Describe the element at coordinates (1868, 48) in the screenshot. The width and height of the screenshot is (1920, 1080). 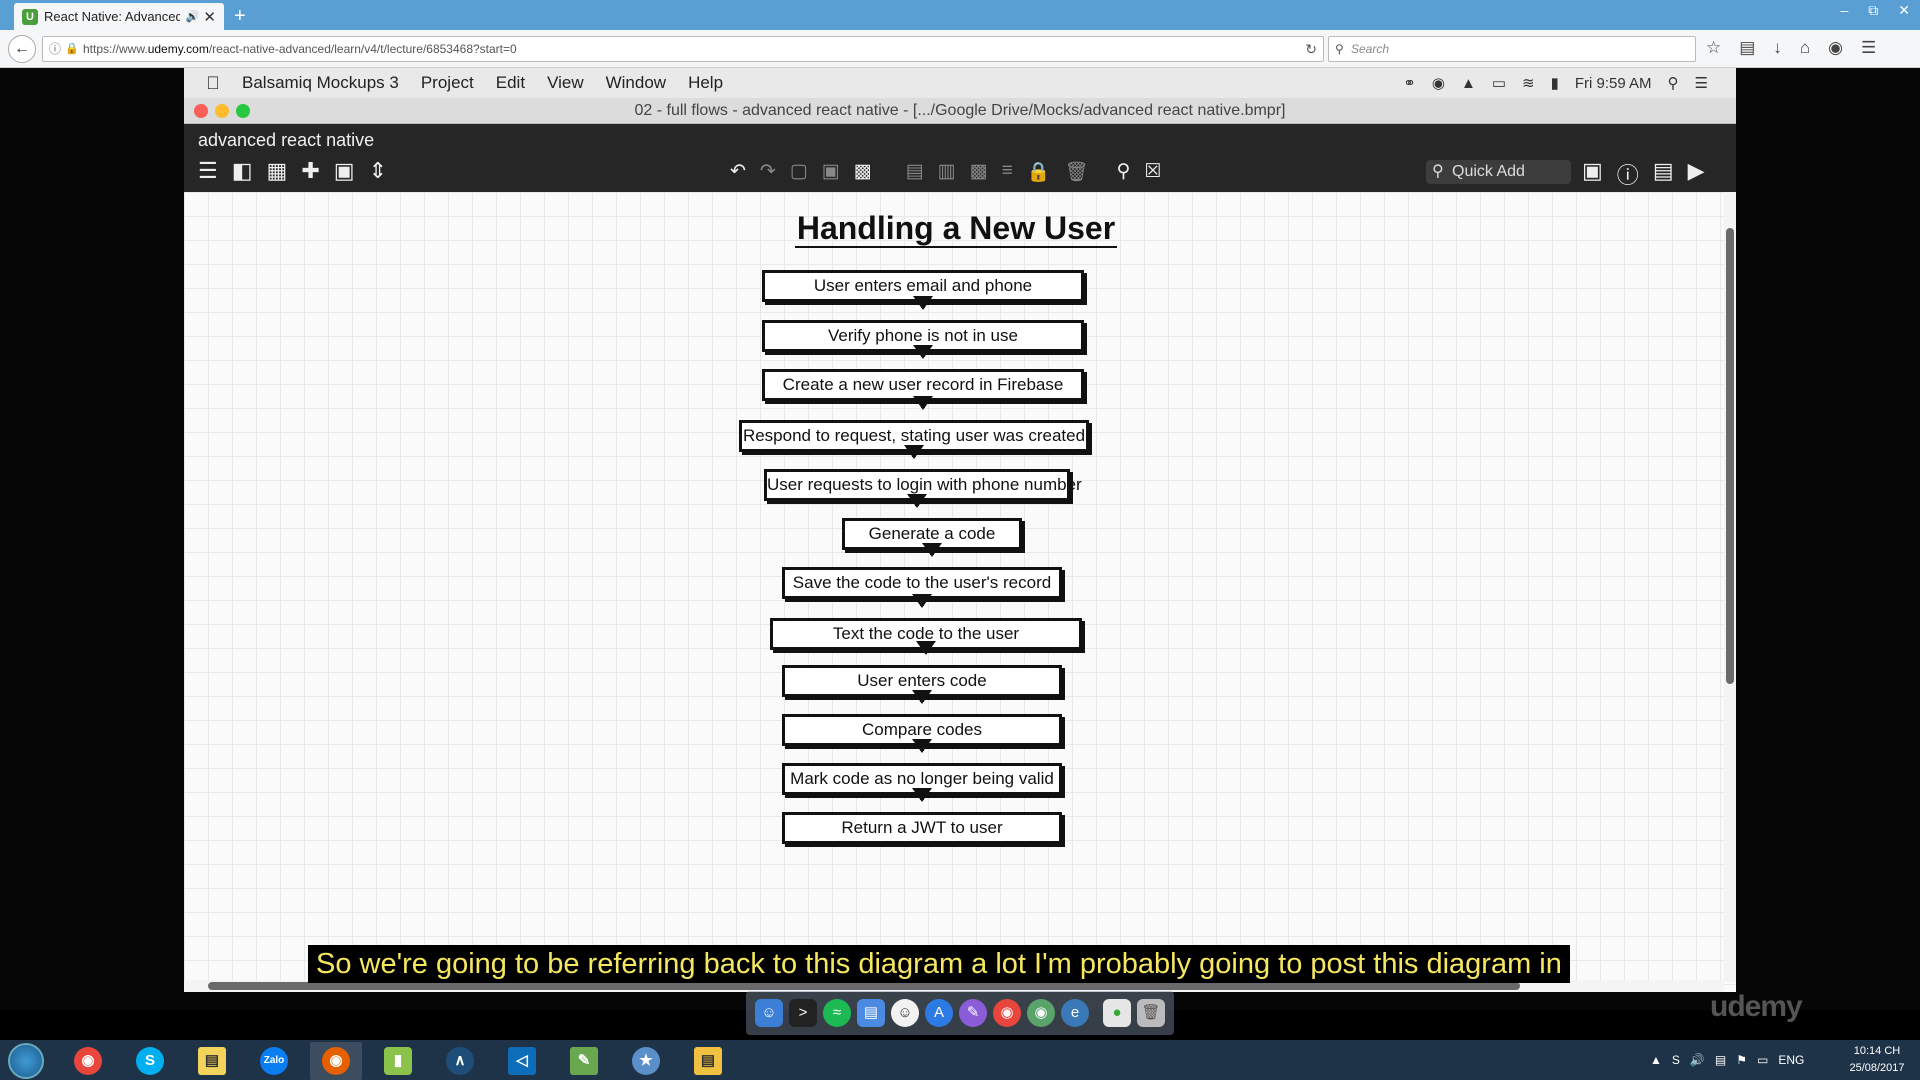
I see `menu-icon: ☰` at that location.